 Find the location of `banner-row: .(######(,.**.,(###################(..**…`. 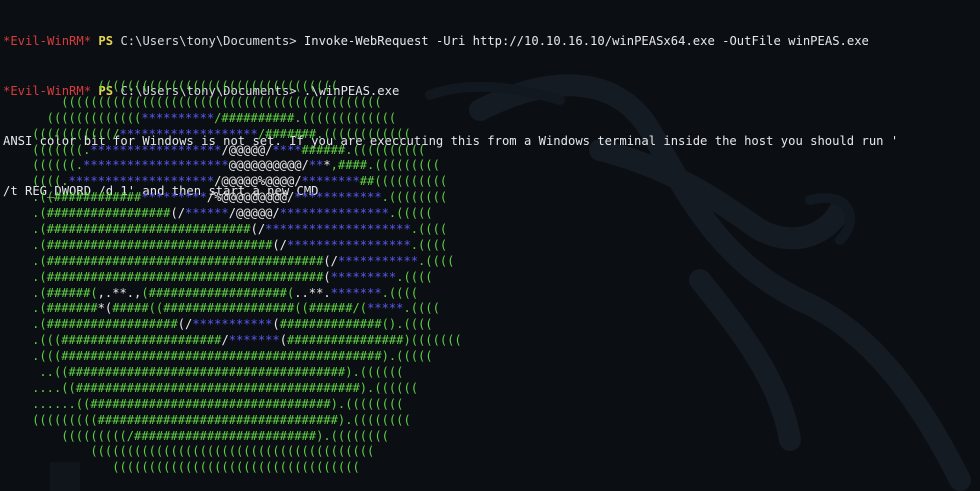

banner-row: .(######(,.**.,(###################(..**… is located at coordinates (232, 294).